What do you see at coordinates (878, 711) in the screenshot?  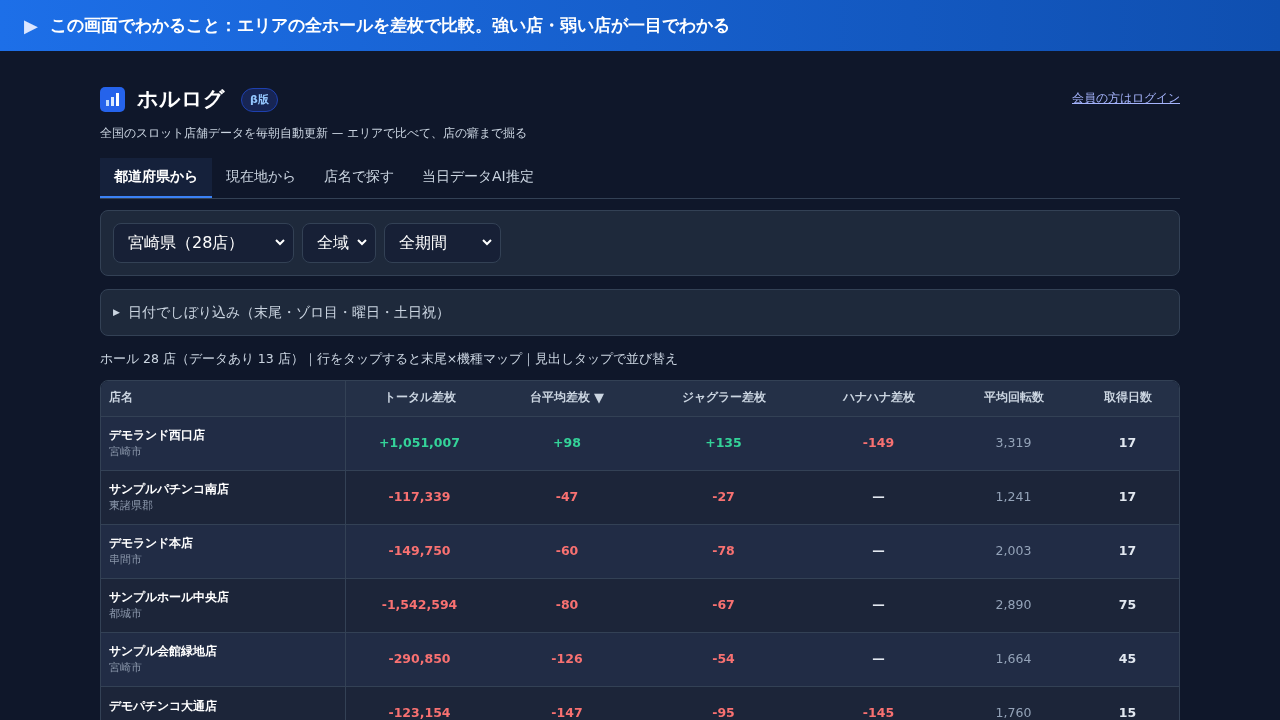 I see `table-cell: -145` at bounding box center [878, 711].